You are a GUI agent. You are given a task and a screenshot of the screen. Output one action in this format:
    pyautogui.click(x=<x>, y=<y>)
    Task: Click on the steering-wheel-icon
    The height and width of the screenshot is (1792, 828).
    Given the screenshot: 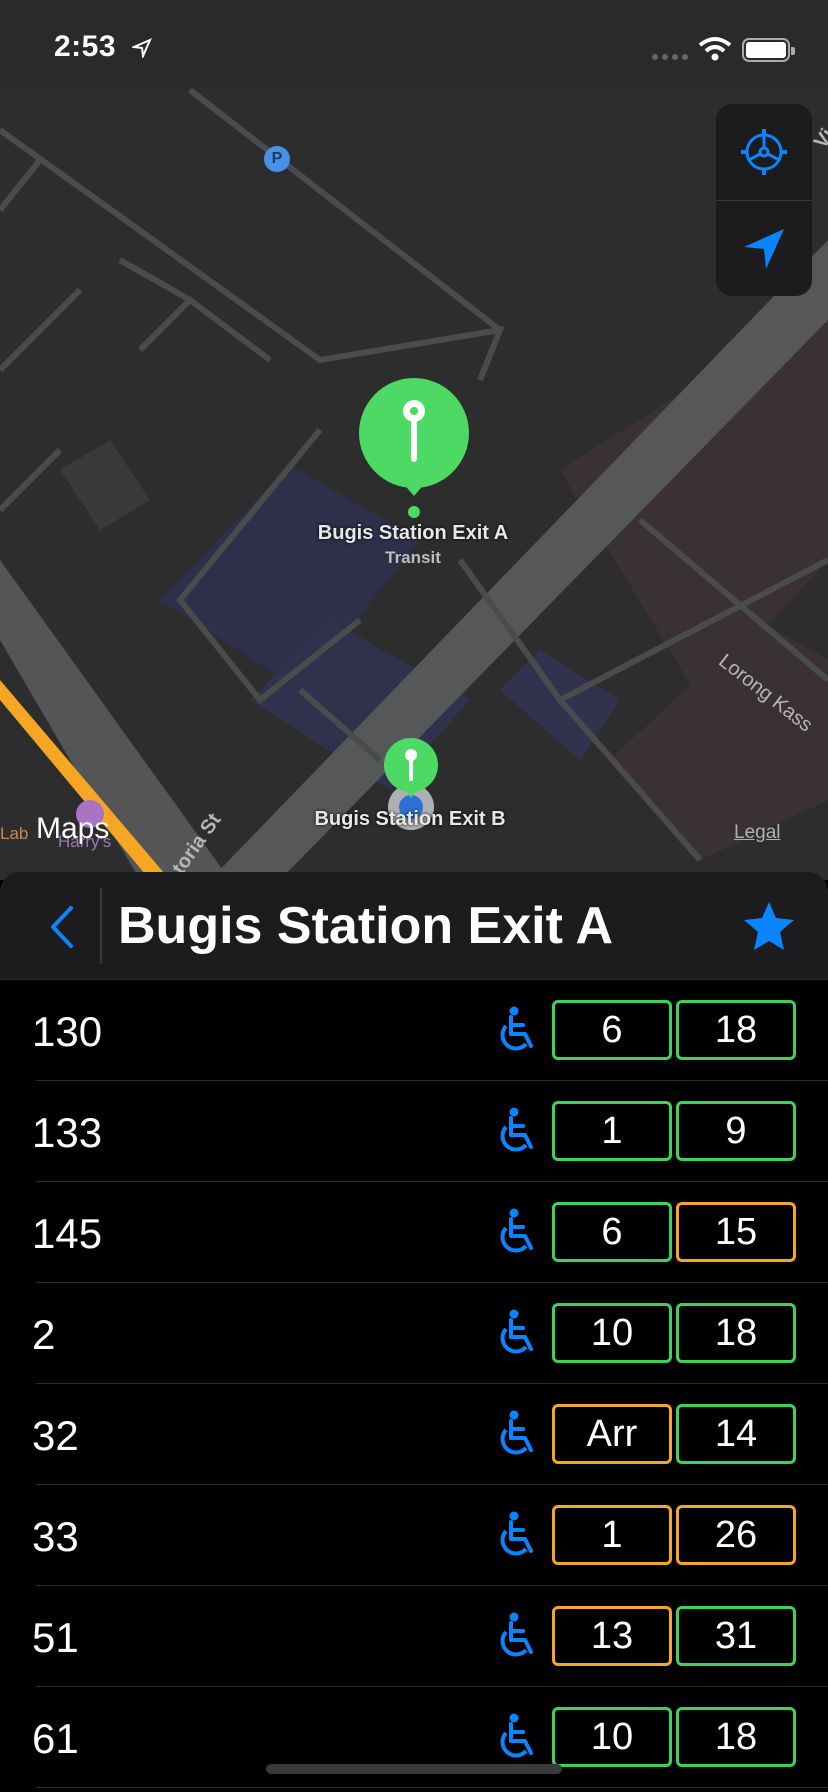 What is the action you would take?
    pyautogui.click(x=764, y=152)
    